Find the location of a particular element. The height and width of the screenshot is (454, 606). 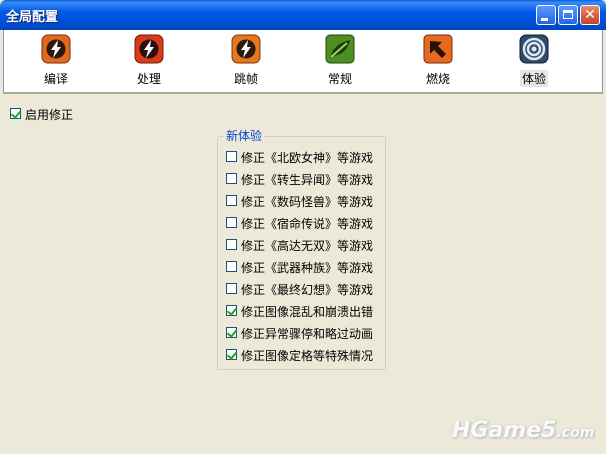

option-label: 修正《转生异闻》等游戏 is located at coordinates (307, 180).